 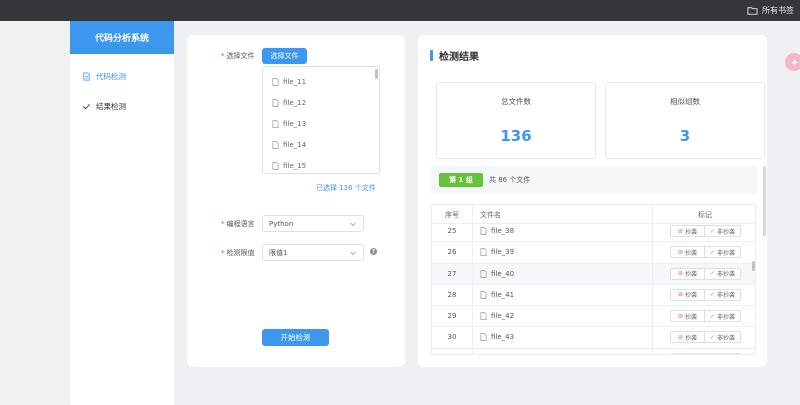 What do you see at coordinates (454, 55) in the screenshot?
I see `results-title: 检测结果` at bounding box center [454, 55].